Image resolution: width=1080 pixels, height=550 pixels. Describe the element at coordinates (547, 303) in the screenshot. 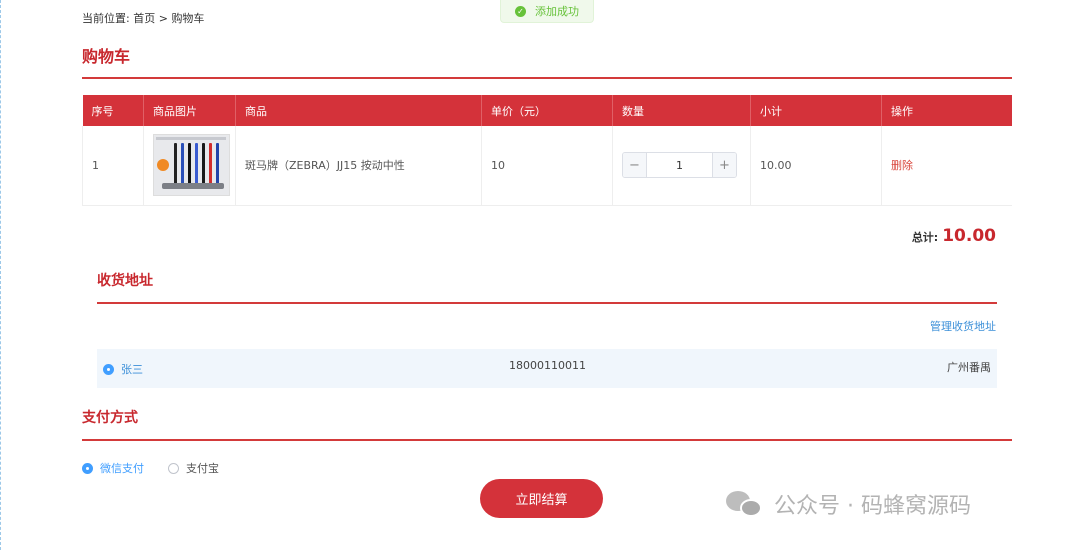

I see `address-title-divider` at that location.